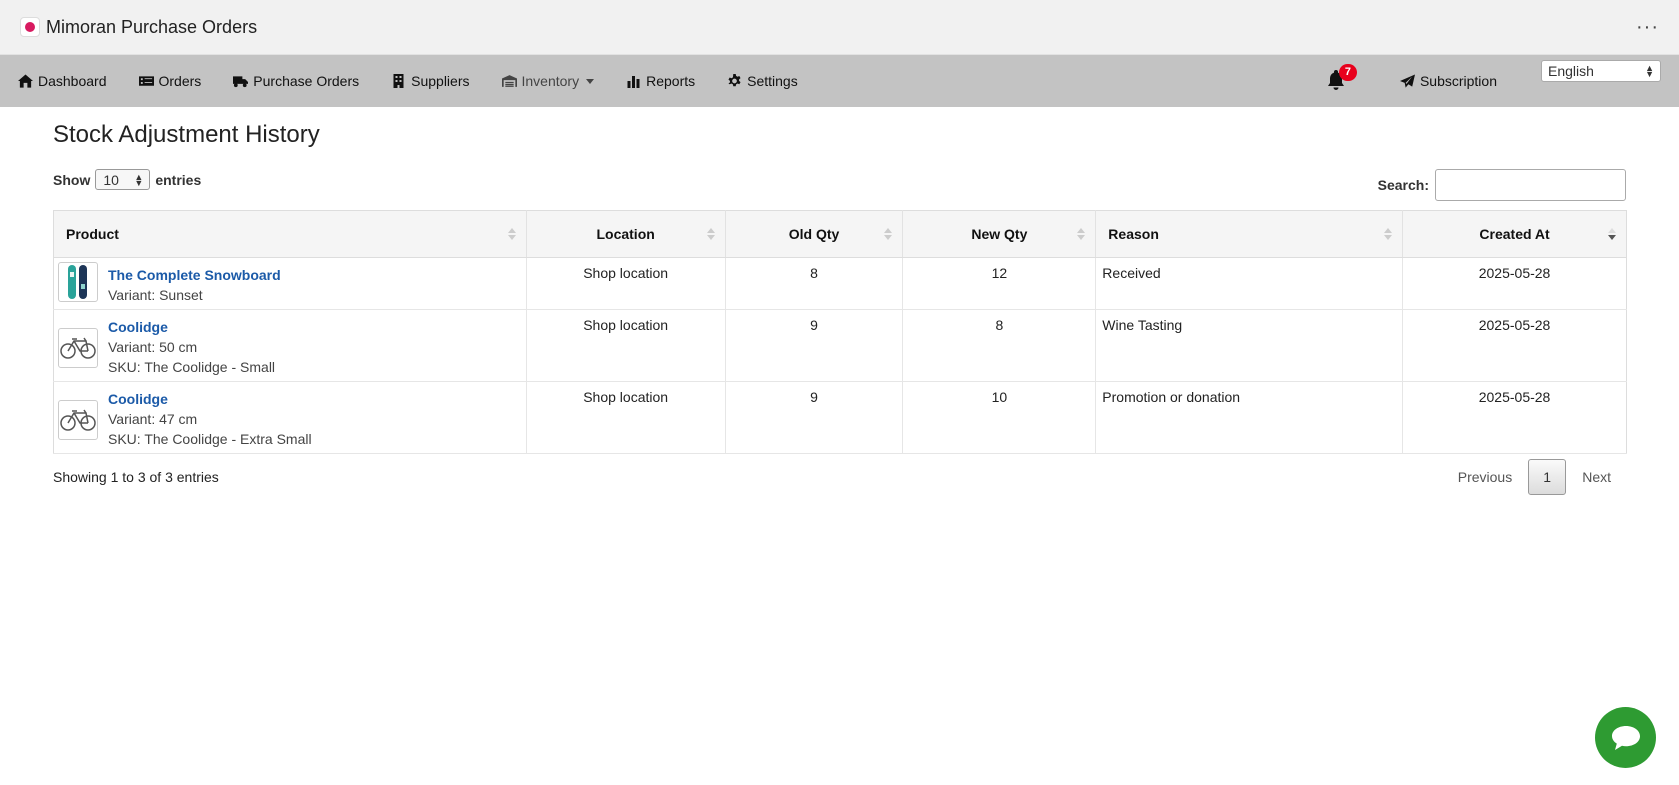  What do you see at coordinates (671, 81) in the screenshot?
I see `nav-reports-label: Reports` at bounding box center [671, 81].